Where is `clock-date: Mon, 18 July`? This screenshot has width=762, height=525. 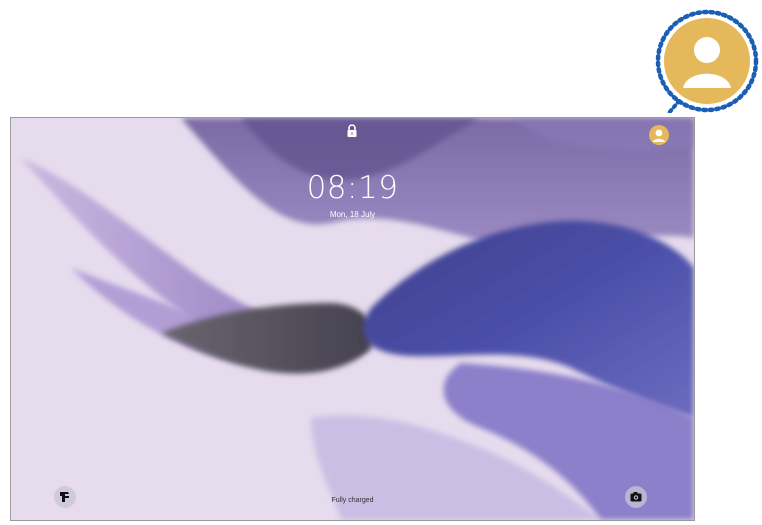
clock-date: Mon, 18 July is located at coordinates (352, 214).